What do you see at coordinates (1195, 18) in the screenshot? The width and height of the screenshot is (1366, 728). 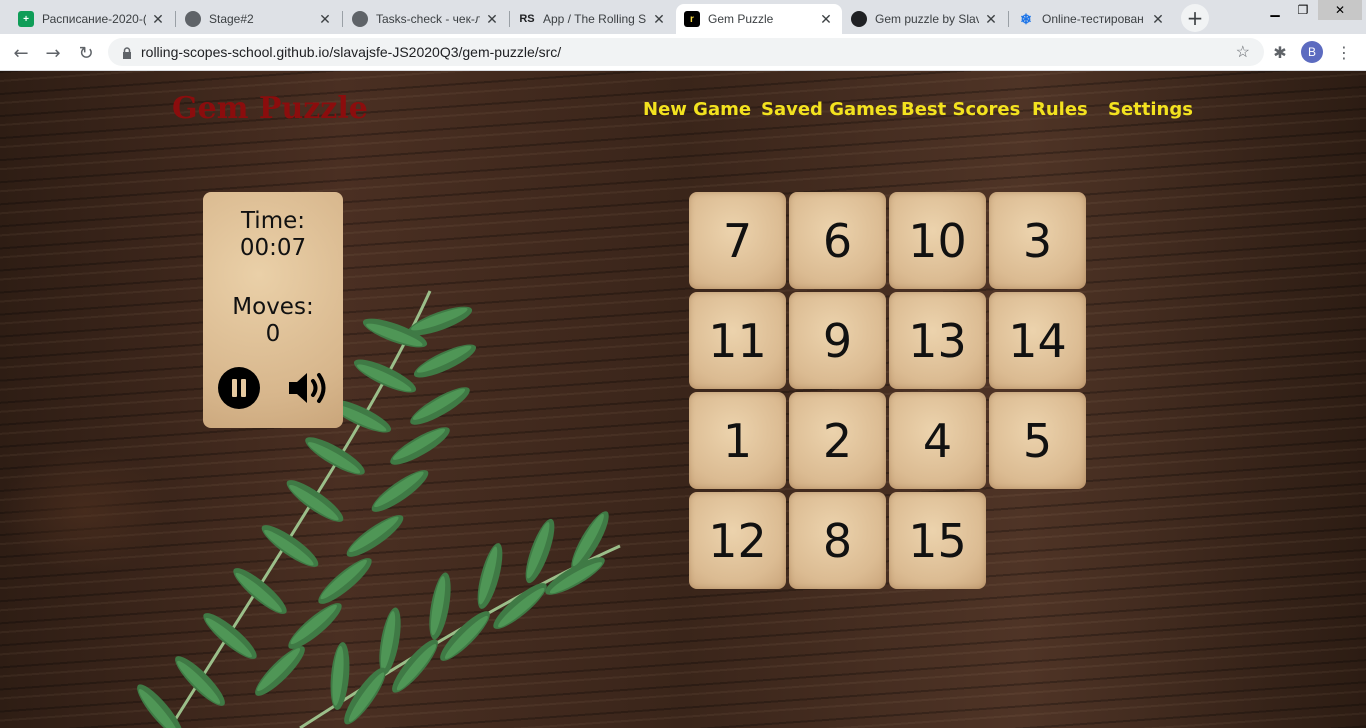 I see `new-tab-button: +` at bounding box center [1195, 18].